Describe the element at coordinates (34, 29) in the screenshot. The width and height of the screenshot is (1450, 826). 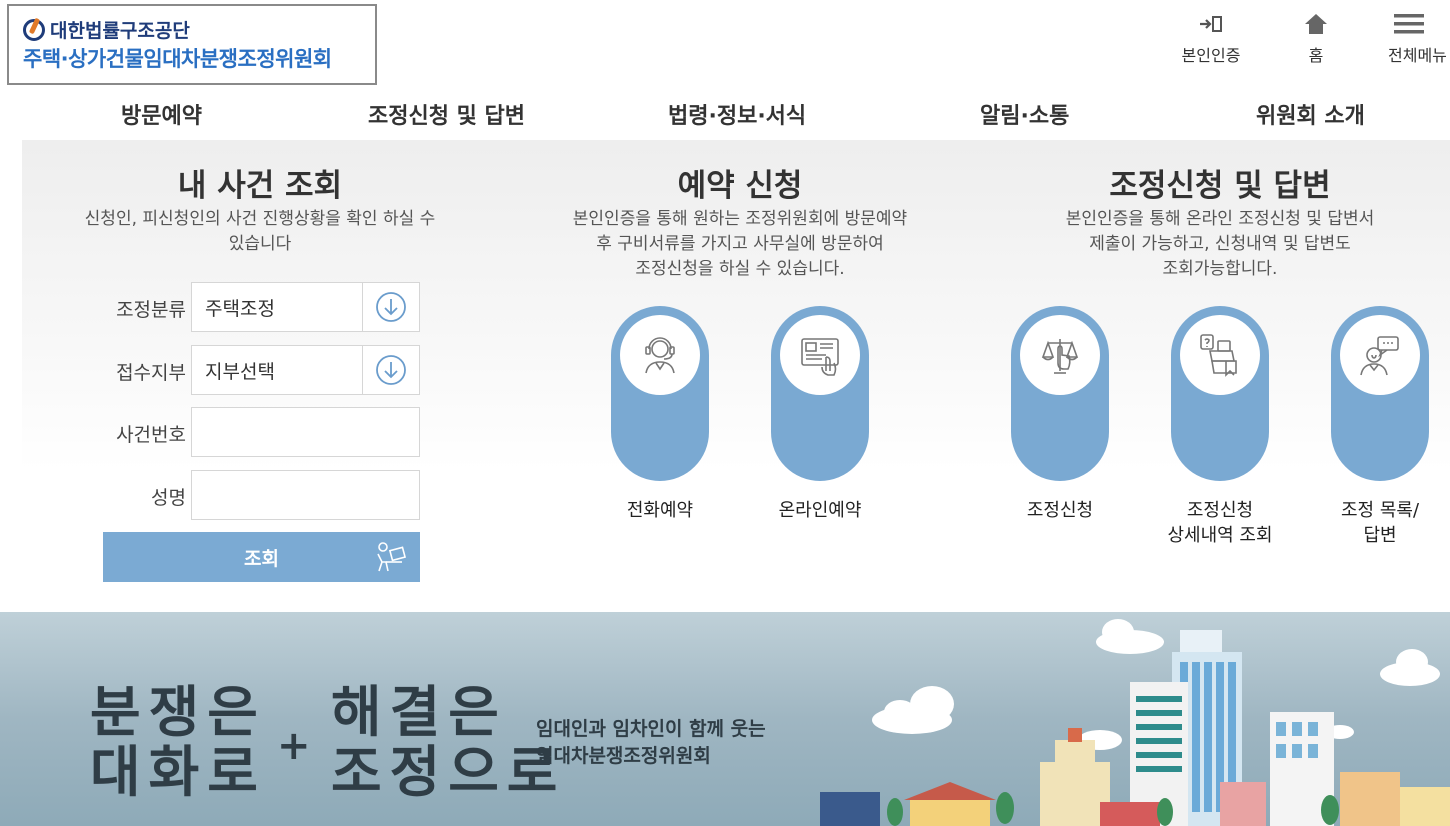
I see `org-emblem-icon` at that location.